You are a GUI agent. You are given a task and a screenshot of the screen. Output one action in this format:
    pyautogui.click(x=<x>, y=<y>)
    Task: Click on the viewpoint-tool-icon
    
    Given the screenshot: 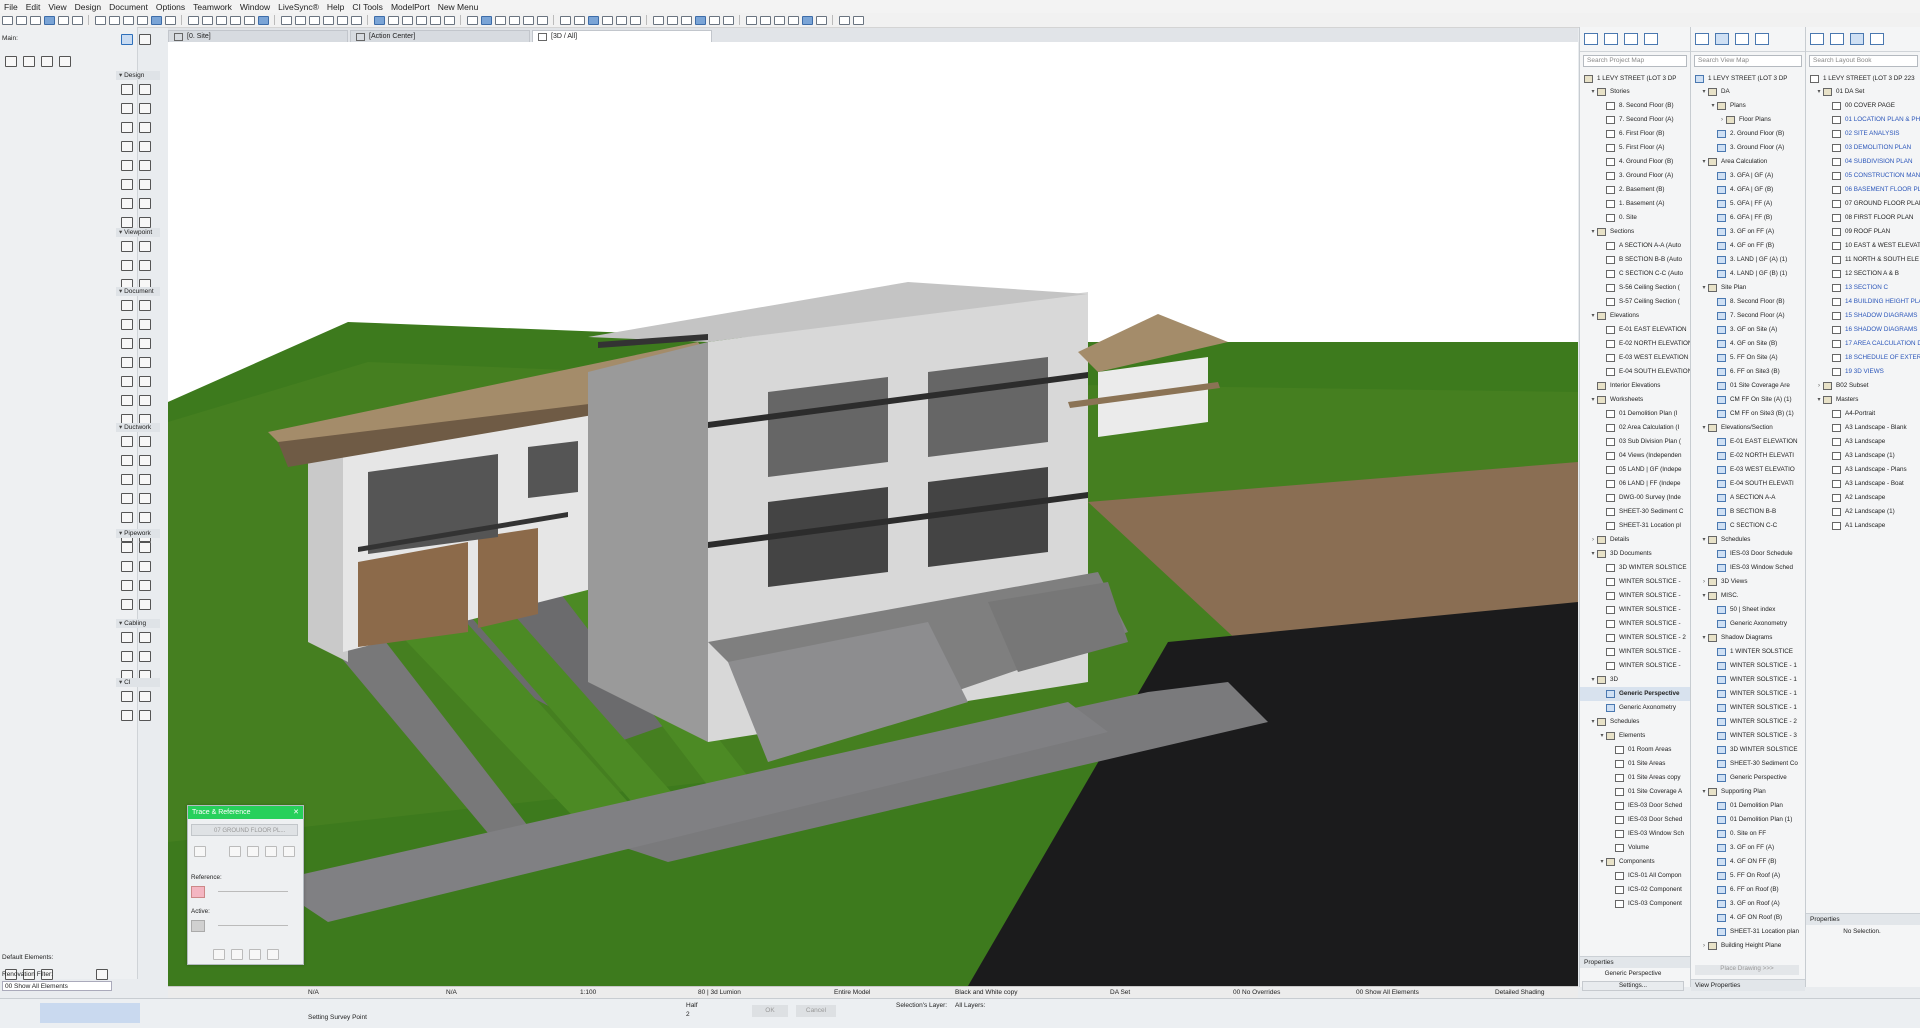 What is the action you would take?
    pyautogui.click(x=145, y=265)
    